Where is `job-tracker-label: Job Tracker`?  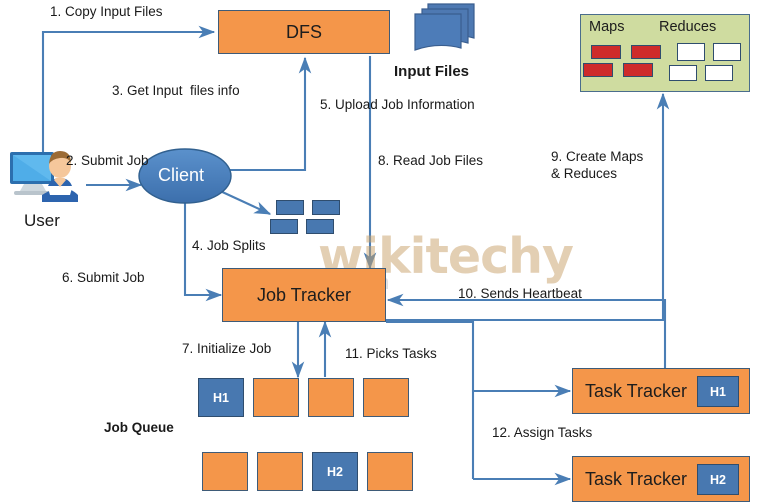 job-tracker-label: Job Tracker is located at coordinates (304, 294).